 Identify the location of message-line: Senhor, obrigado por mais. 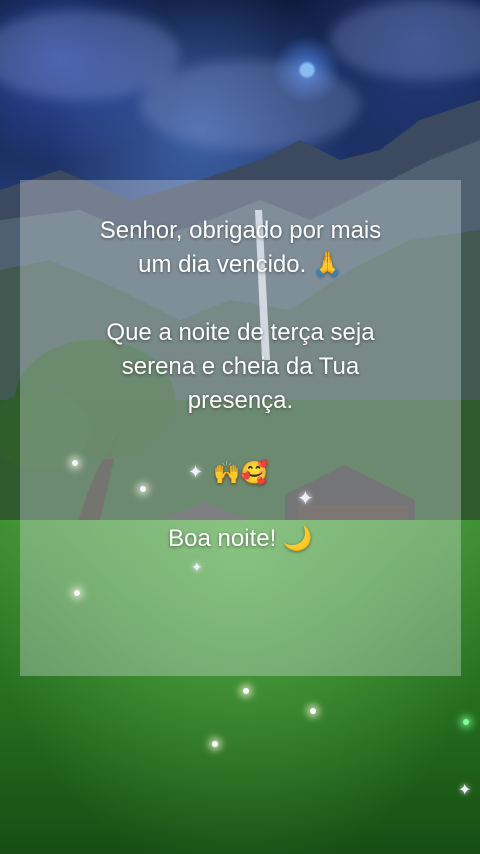
(240, 230).